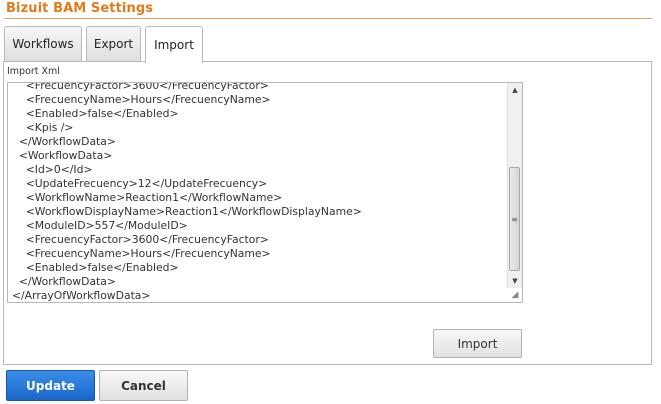 This screenshot has height=404, width=661. What do you see at coordinates (328, 18) in the screenshot?
I see `title-divider` at bounding box center [328, 18].